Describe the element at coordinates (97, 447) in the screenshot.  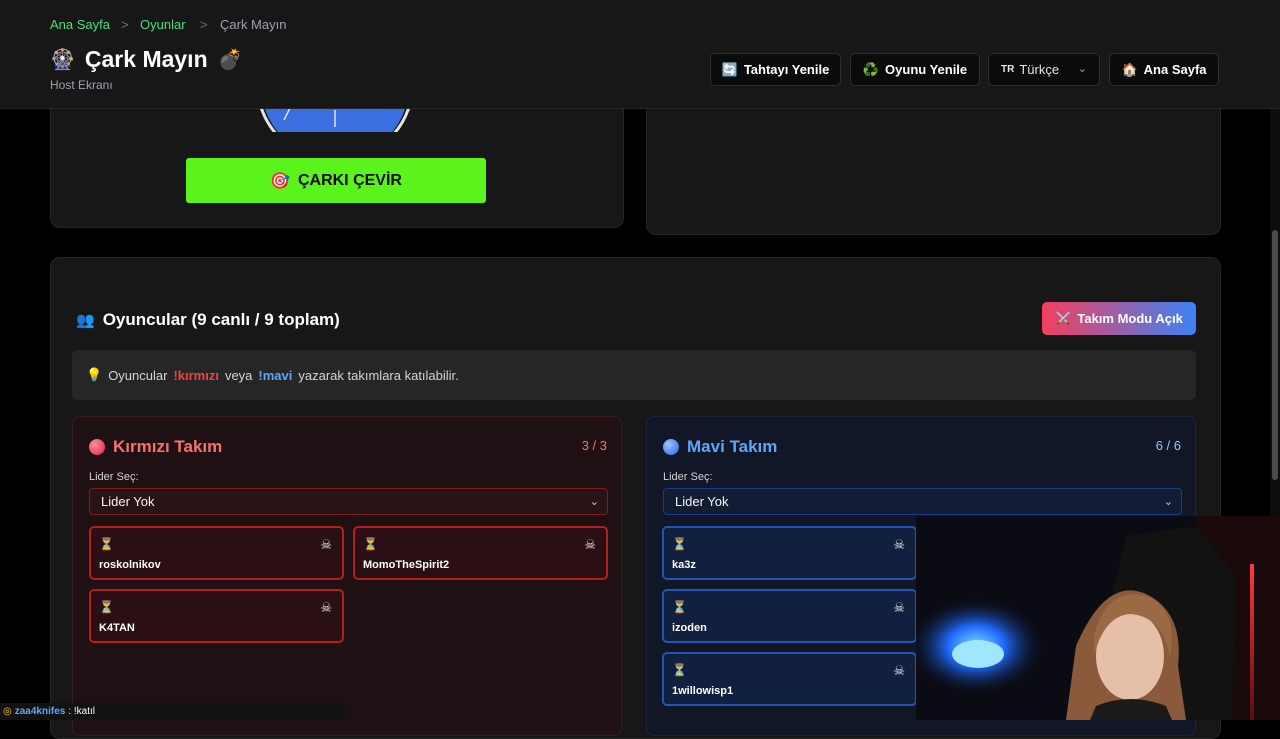
I see `red-circle-icon` at that location.